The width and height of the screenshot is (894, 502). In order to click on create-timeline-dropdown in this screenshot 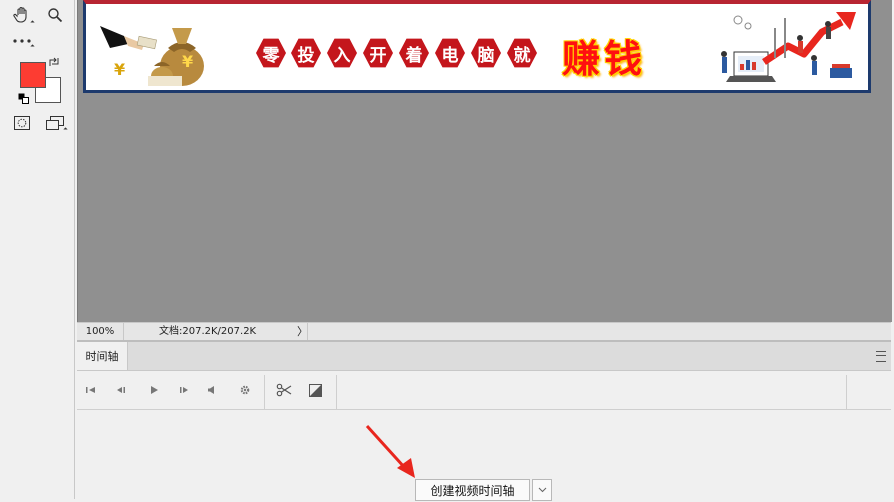, I will do `click(542, 490)`.